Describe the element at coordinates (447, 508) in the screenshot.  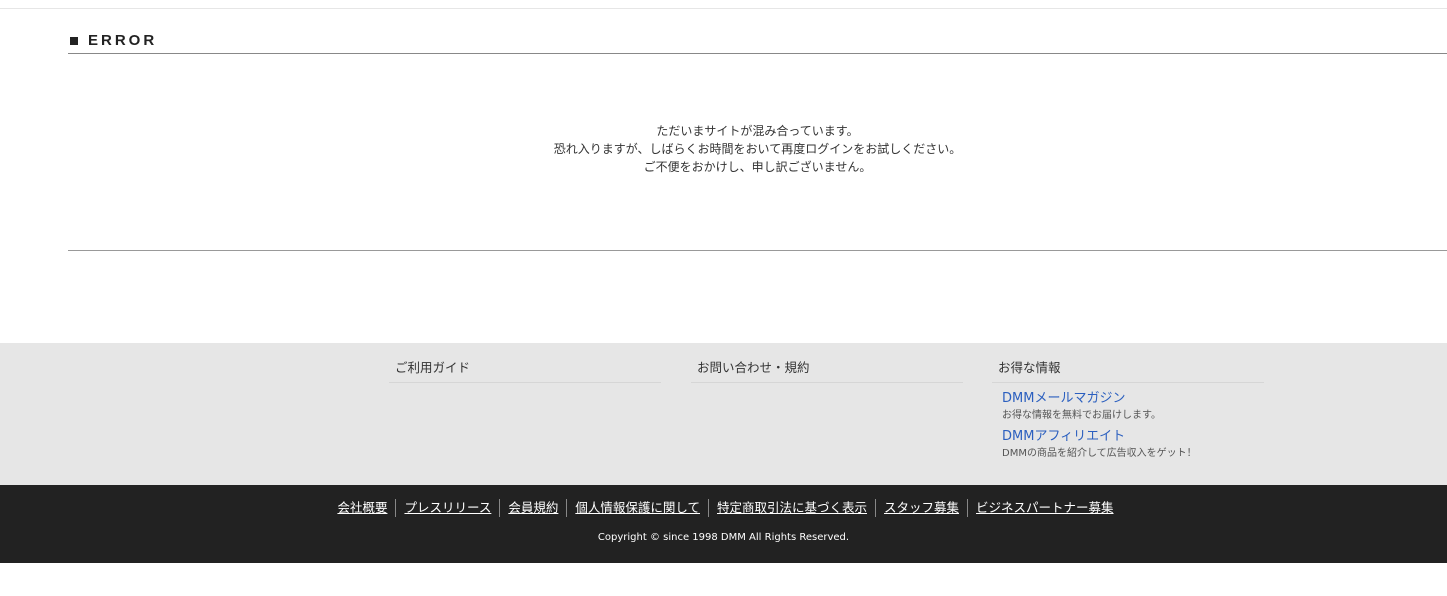
I see `footer-link-press: プレスリリース` at that location.